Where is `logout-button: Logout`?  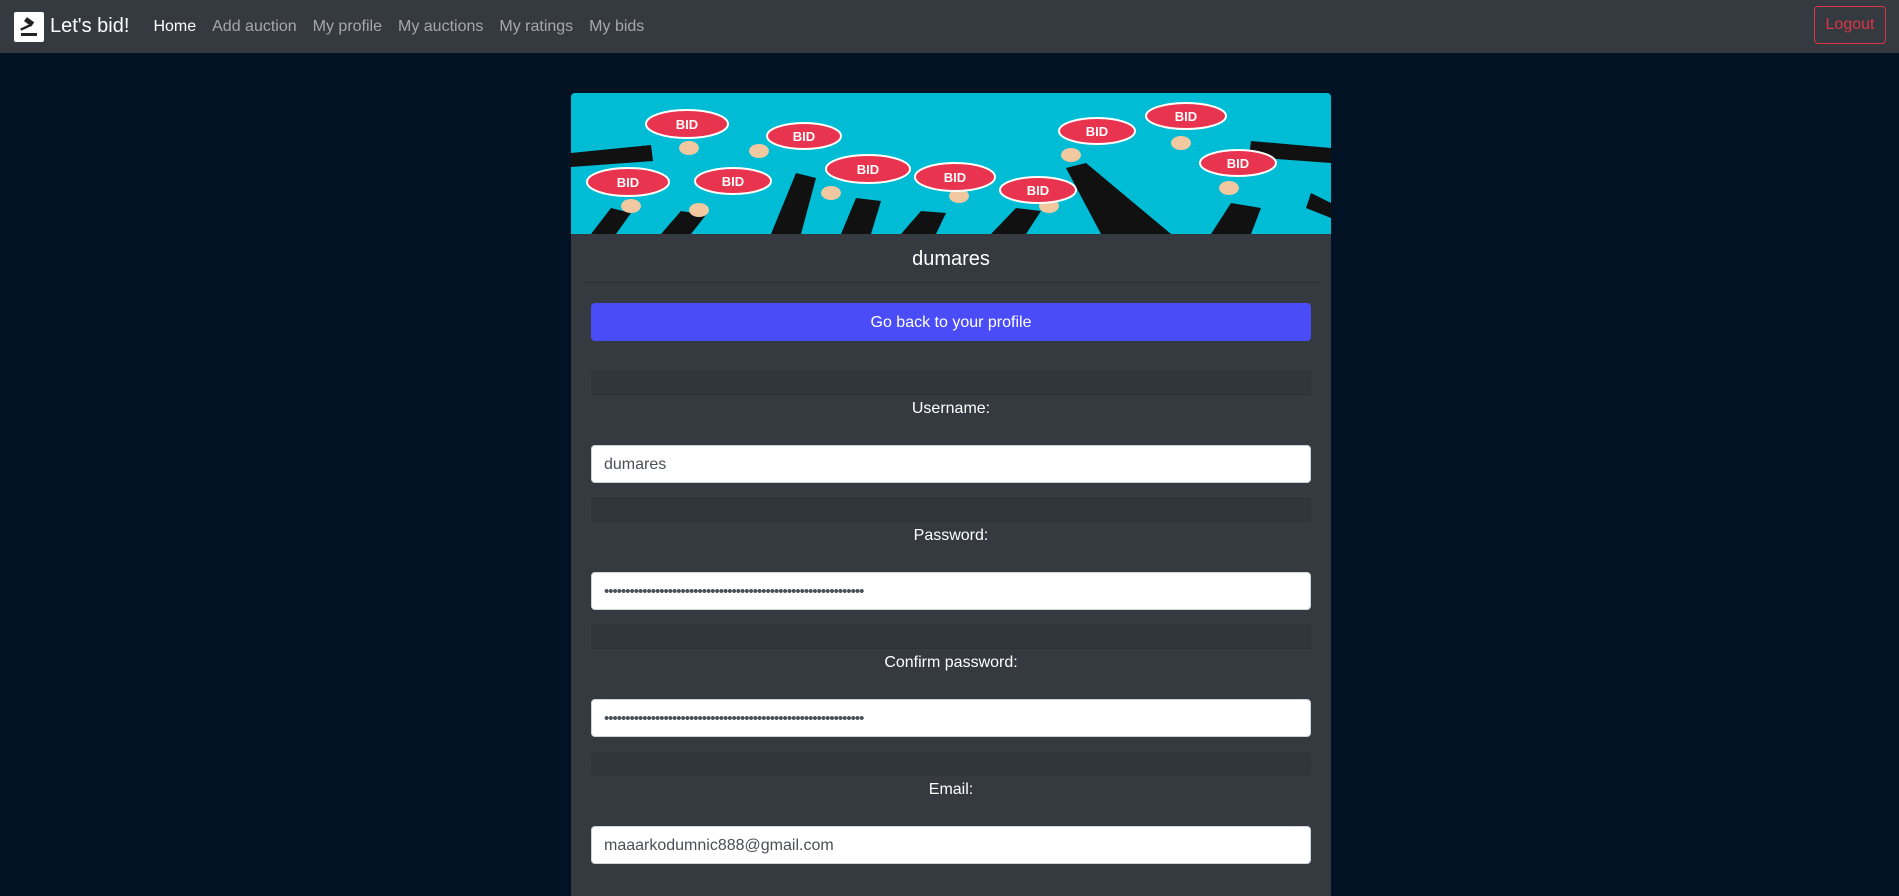 logout-button: Logout is located at coordinates (1850, 25).